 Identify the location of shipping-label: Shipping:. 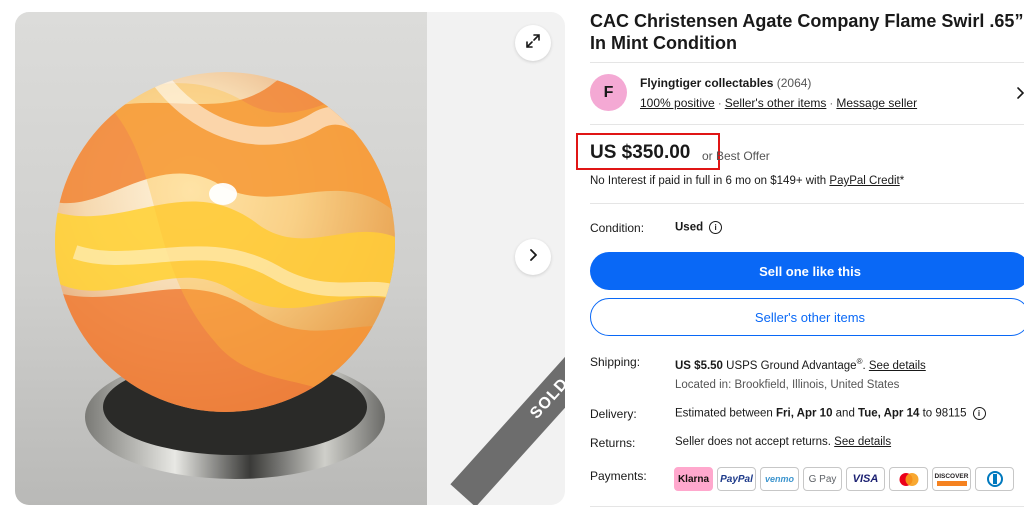
(615, 362).